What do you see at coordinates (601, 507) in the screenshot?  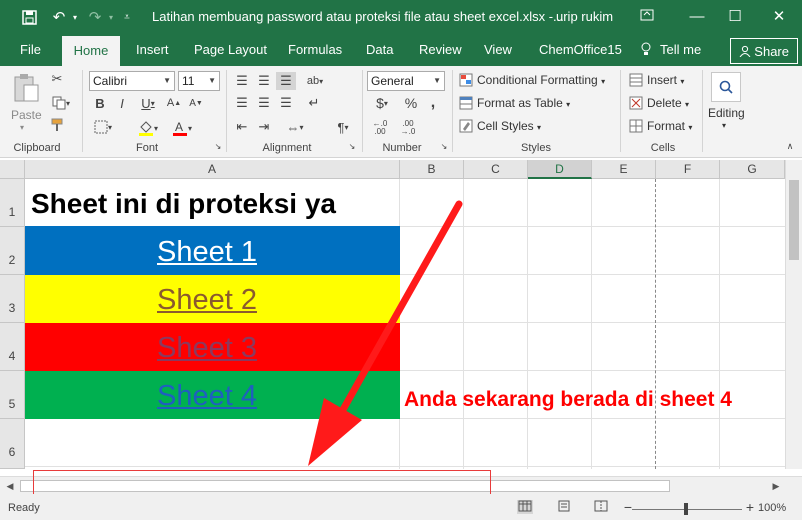 I see `page-break-view-icon` at bounding box center [601, 507].